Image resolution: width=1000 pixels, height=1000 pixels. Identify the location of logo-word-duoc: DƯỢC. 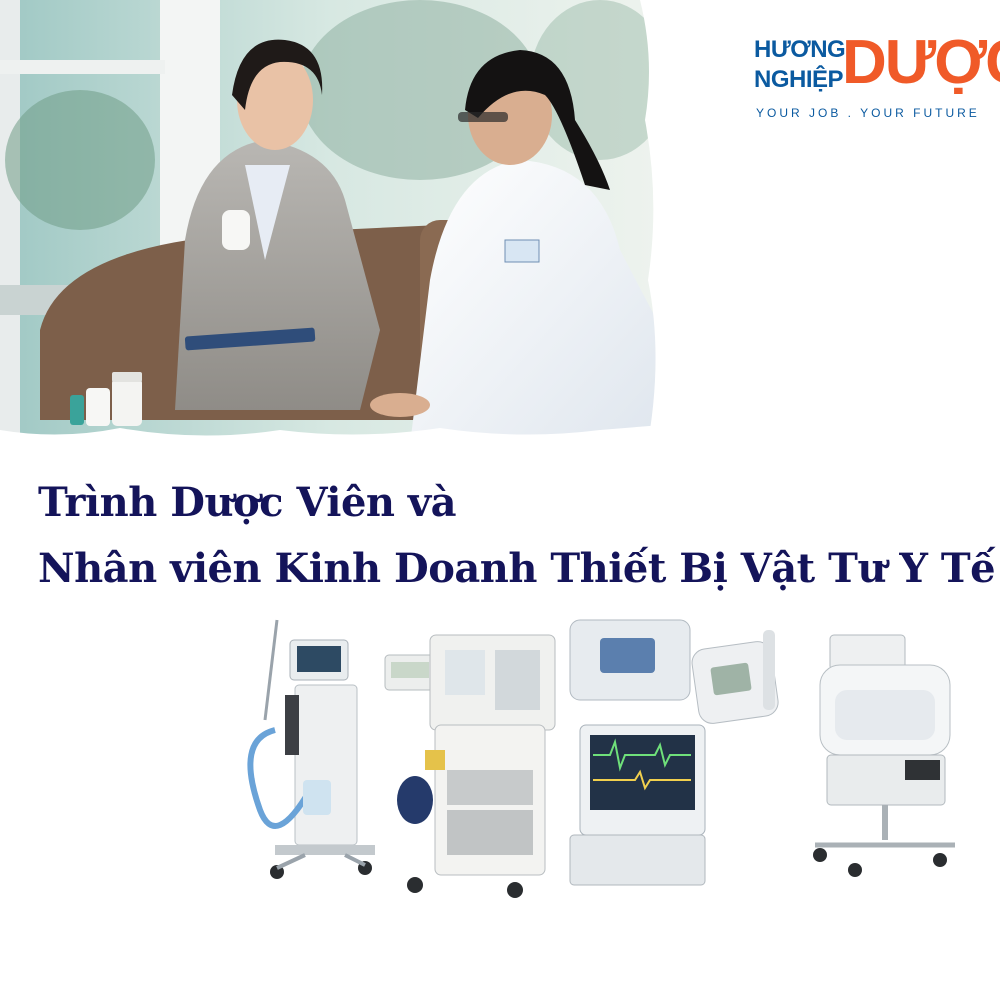
(921, 62).